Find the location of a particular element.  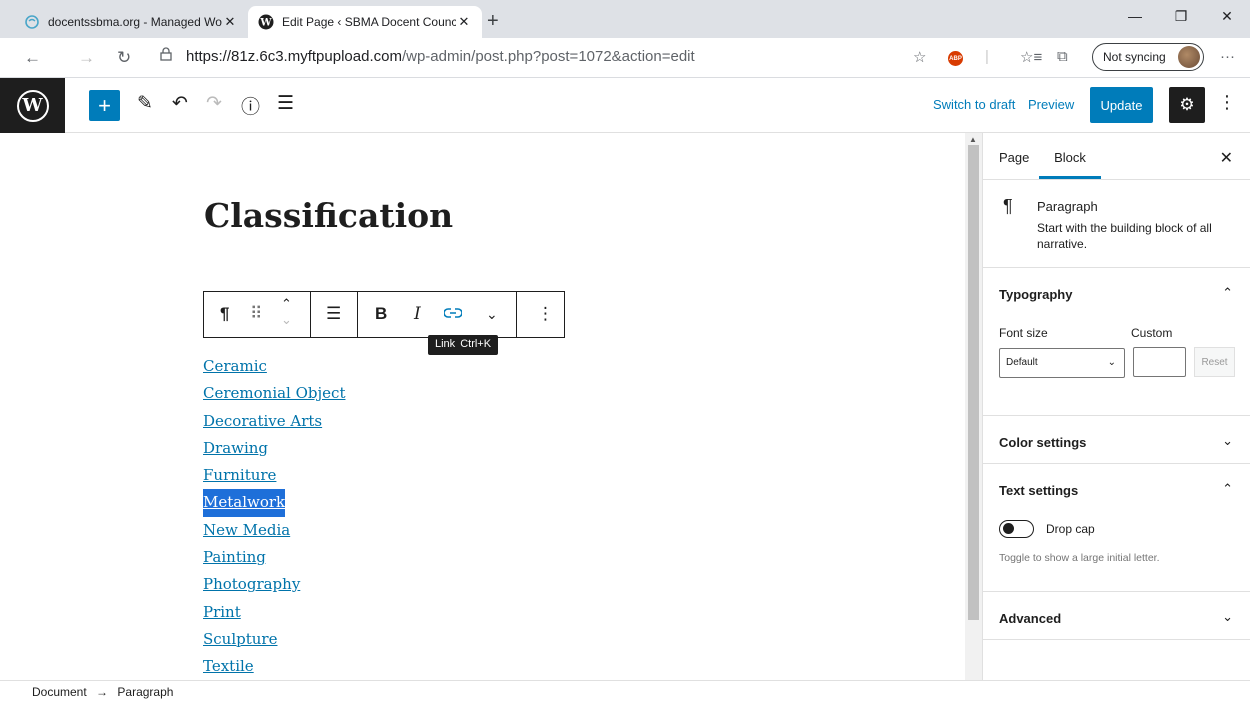

tab-title: docentssbma.org - Managed Wo is located at coordinates (135, 22).